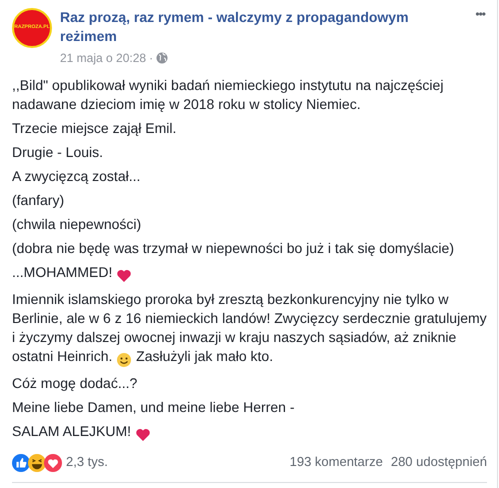 The width and height of the screenshot is (499, 488). Describe the element at coordinates (252, 433) in the screenshot. I see `post-paragraph: SALAM ALEJKUM!` at that location.